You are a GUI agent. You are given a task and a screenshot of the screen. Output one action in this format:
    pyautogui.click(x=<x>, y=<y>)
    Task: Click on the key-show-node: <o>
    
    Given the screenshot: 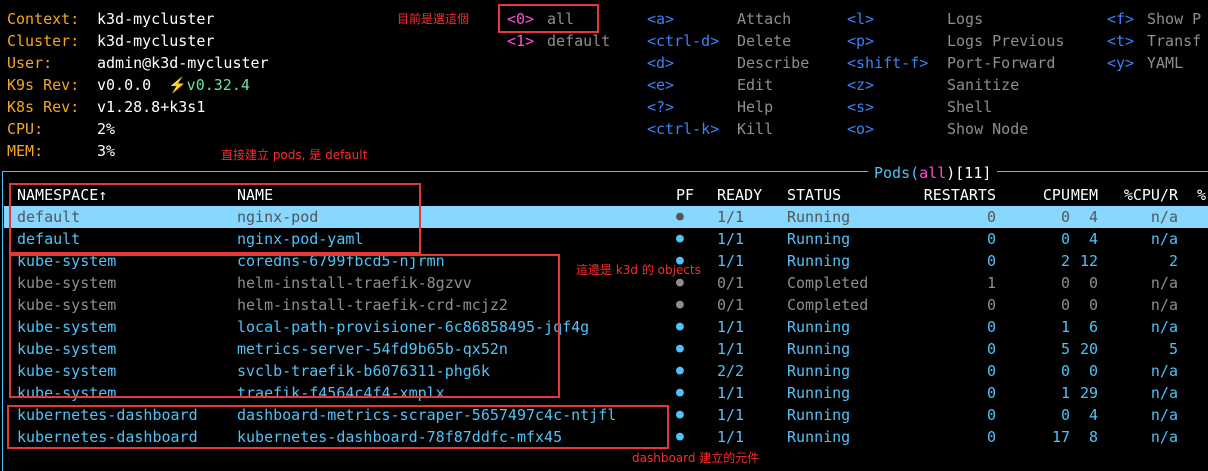 What is the action you would take?
    pyautogui.click(x=860, y=129)
    